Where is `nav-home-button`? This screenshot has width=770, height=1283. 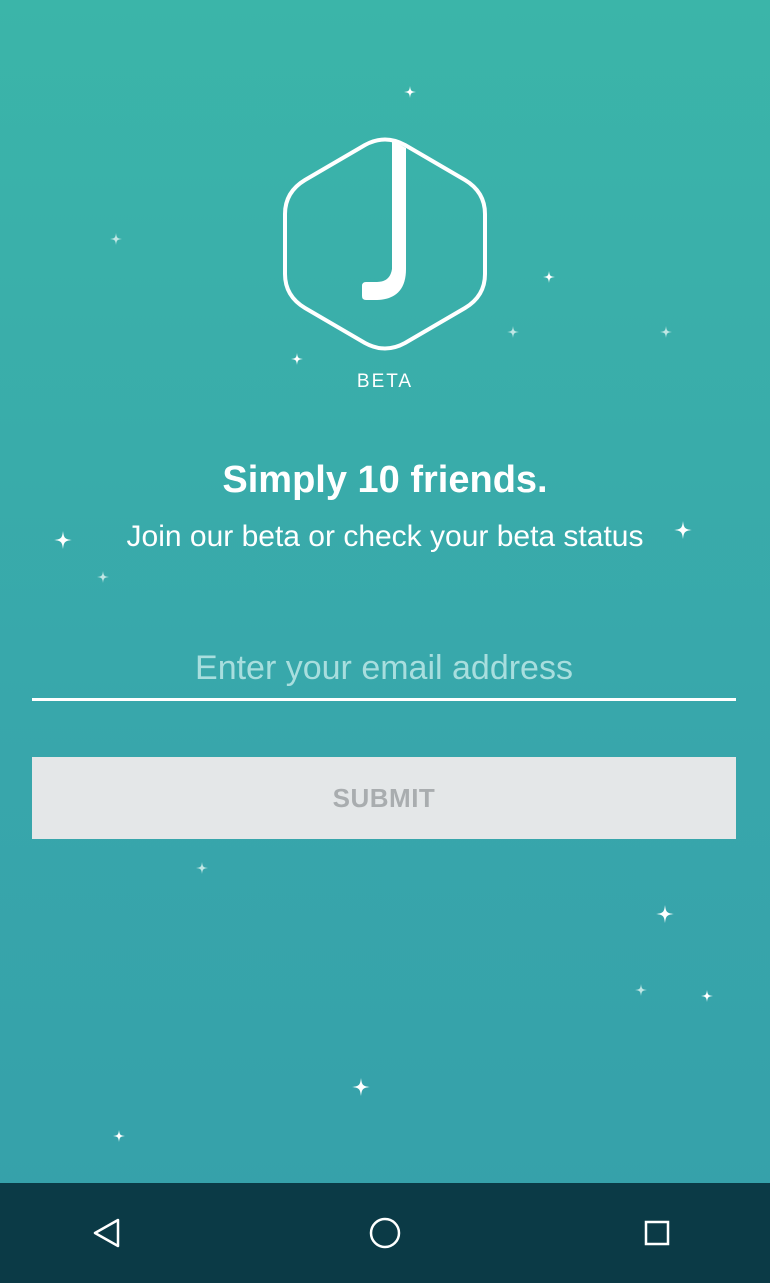 nav-home-button is located at coordinates (385, 1233).